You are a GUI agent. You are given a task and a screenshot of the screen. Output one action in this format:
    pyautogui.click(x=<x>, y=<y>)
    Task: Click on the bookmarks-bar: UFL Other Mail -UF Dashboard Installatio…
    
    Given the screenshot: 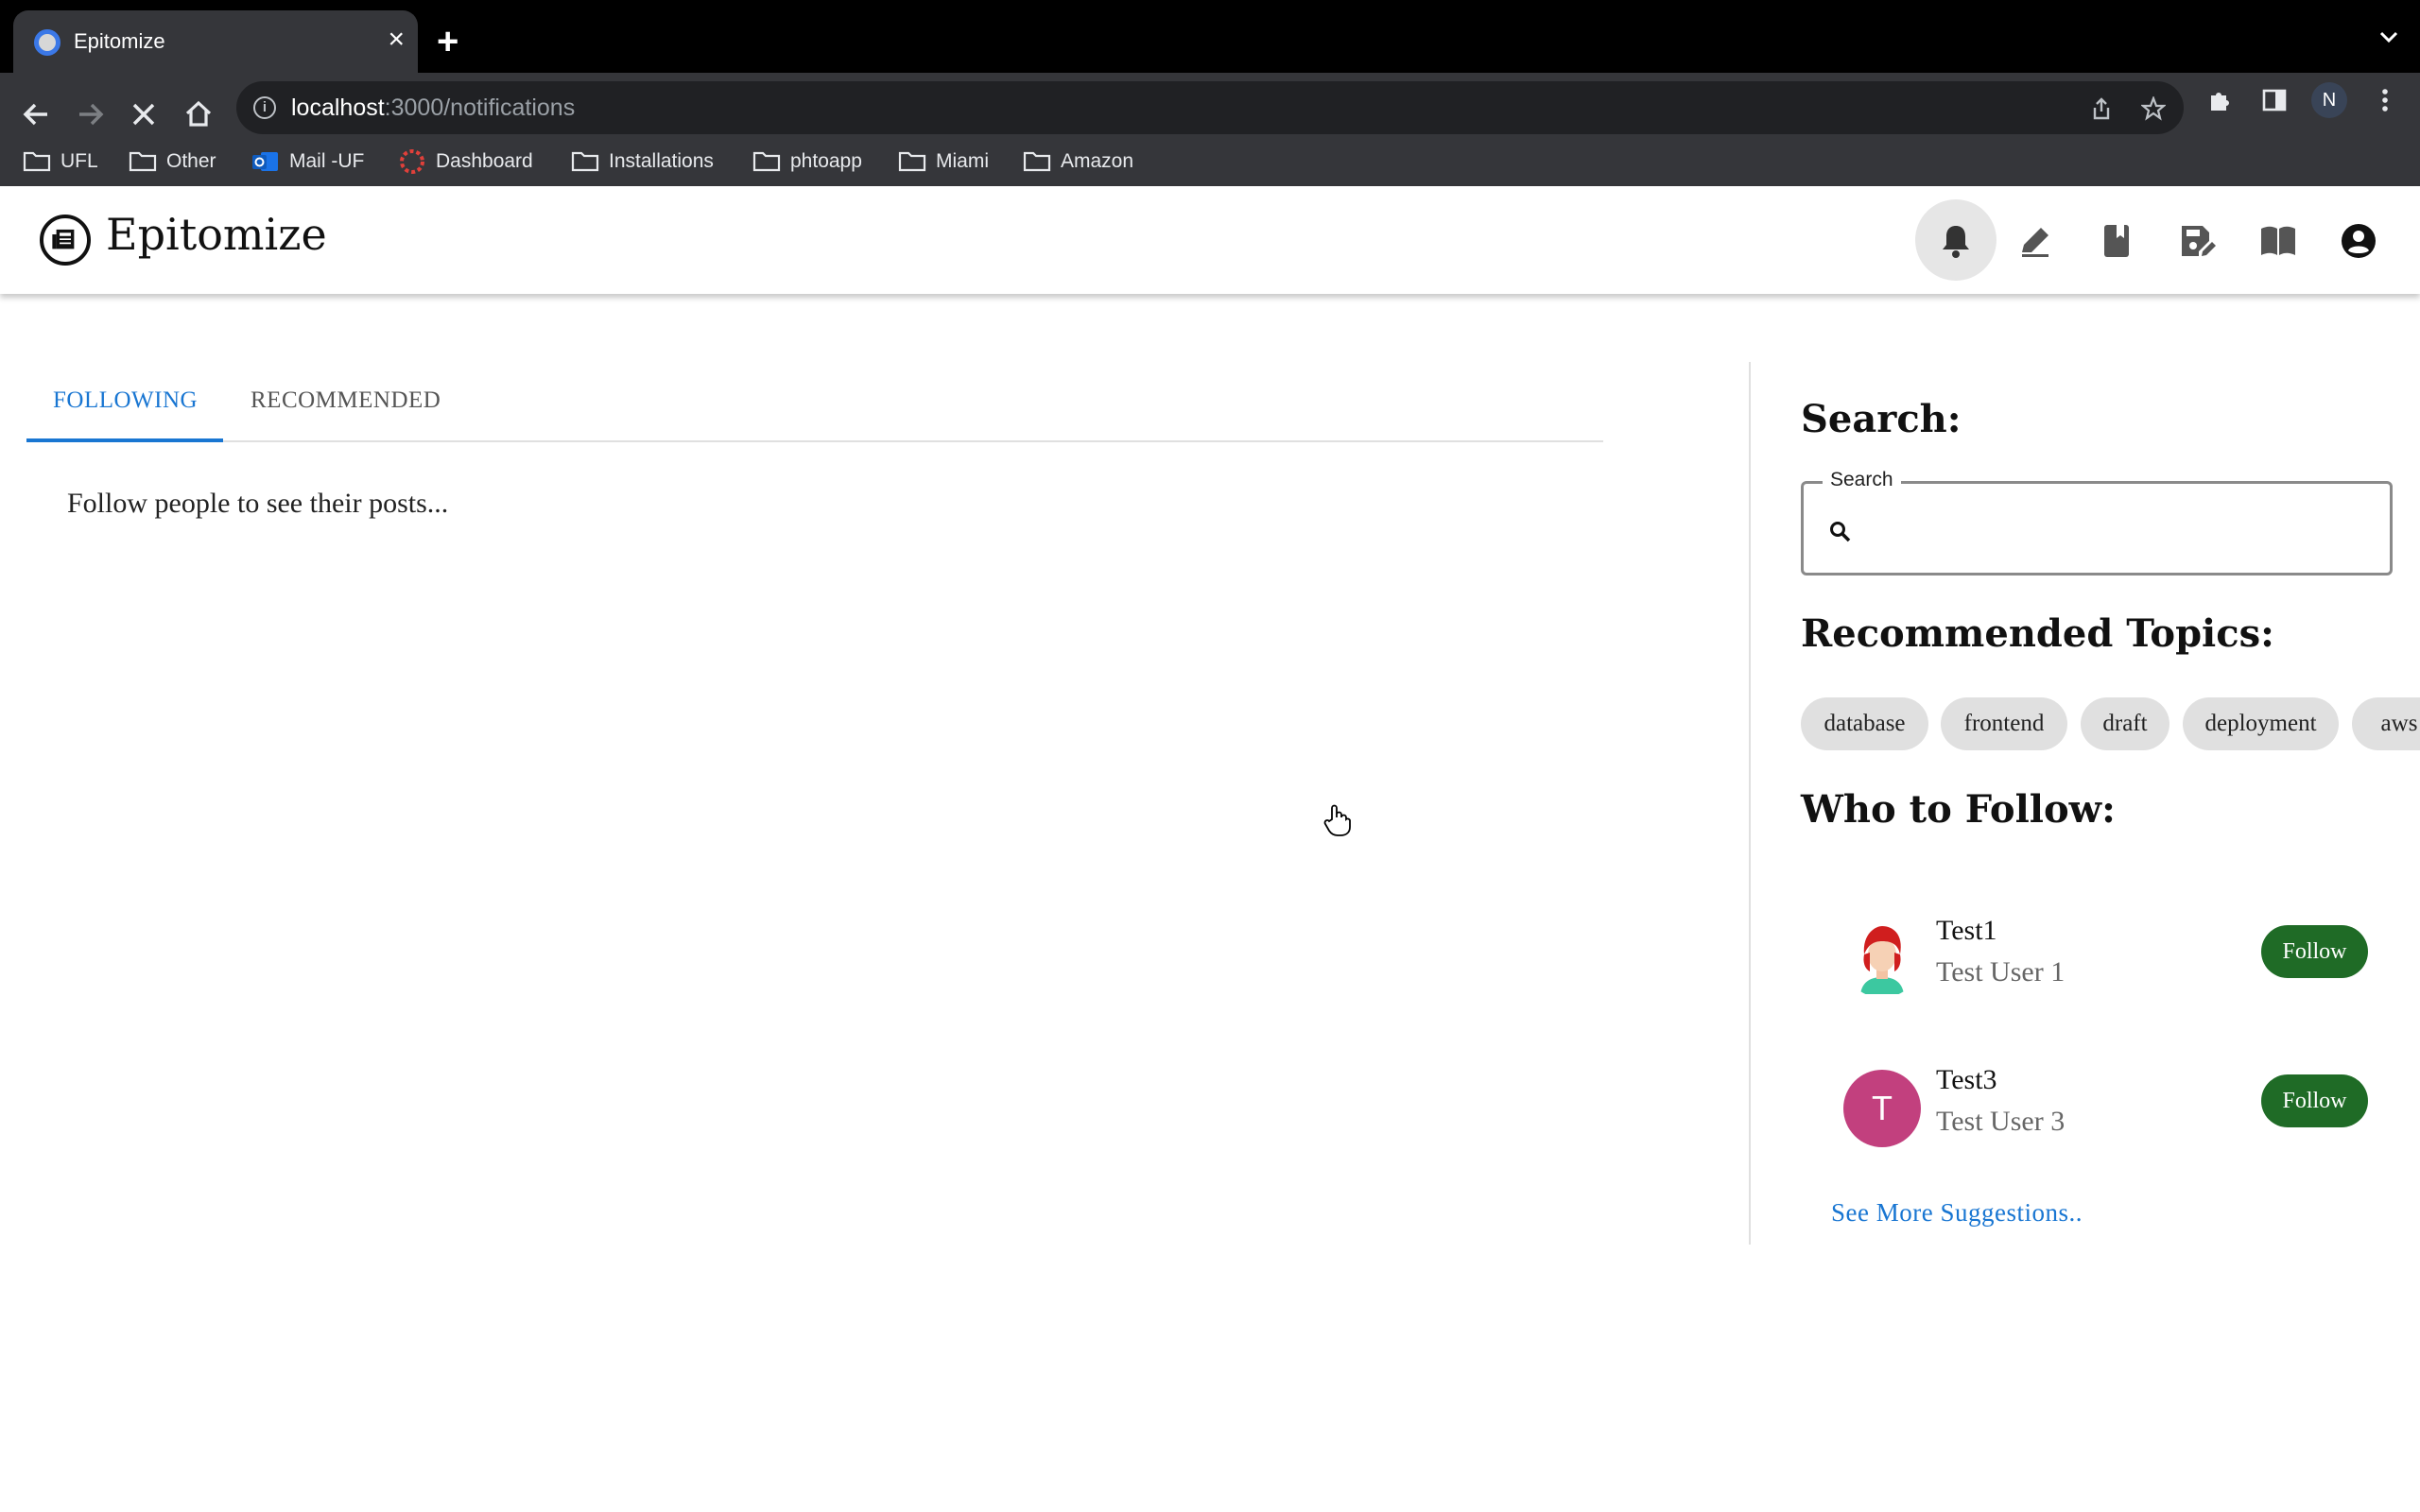 What is the action you would take?
    pyautogui.click(x=1210, y=161)
    